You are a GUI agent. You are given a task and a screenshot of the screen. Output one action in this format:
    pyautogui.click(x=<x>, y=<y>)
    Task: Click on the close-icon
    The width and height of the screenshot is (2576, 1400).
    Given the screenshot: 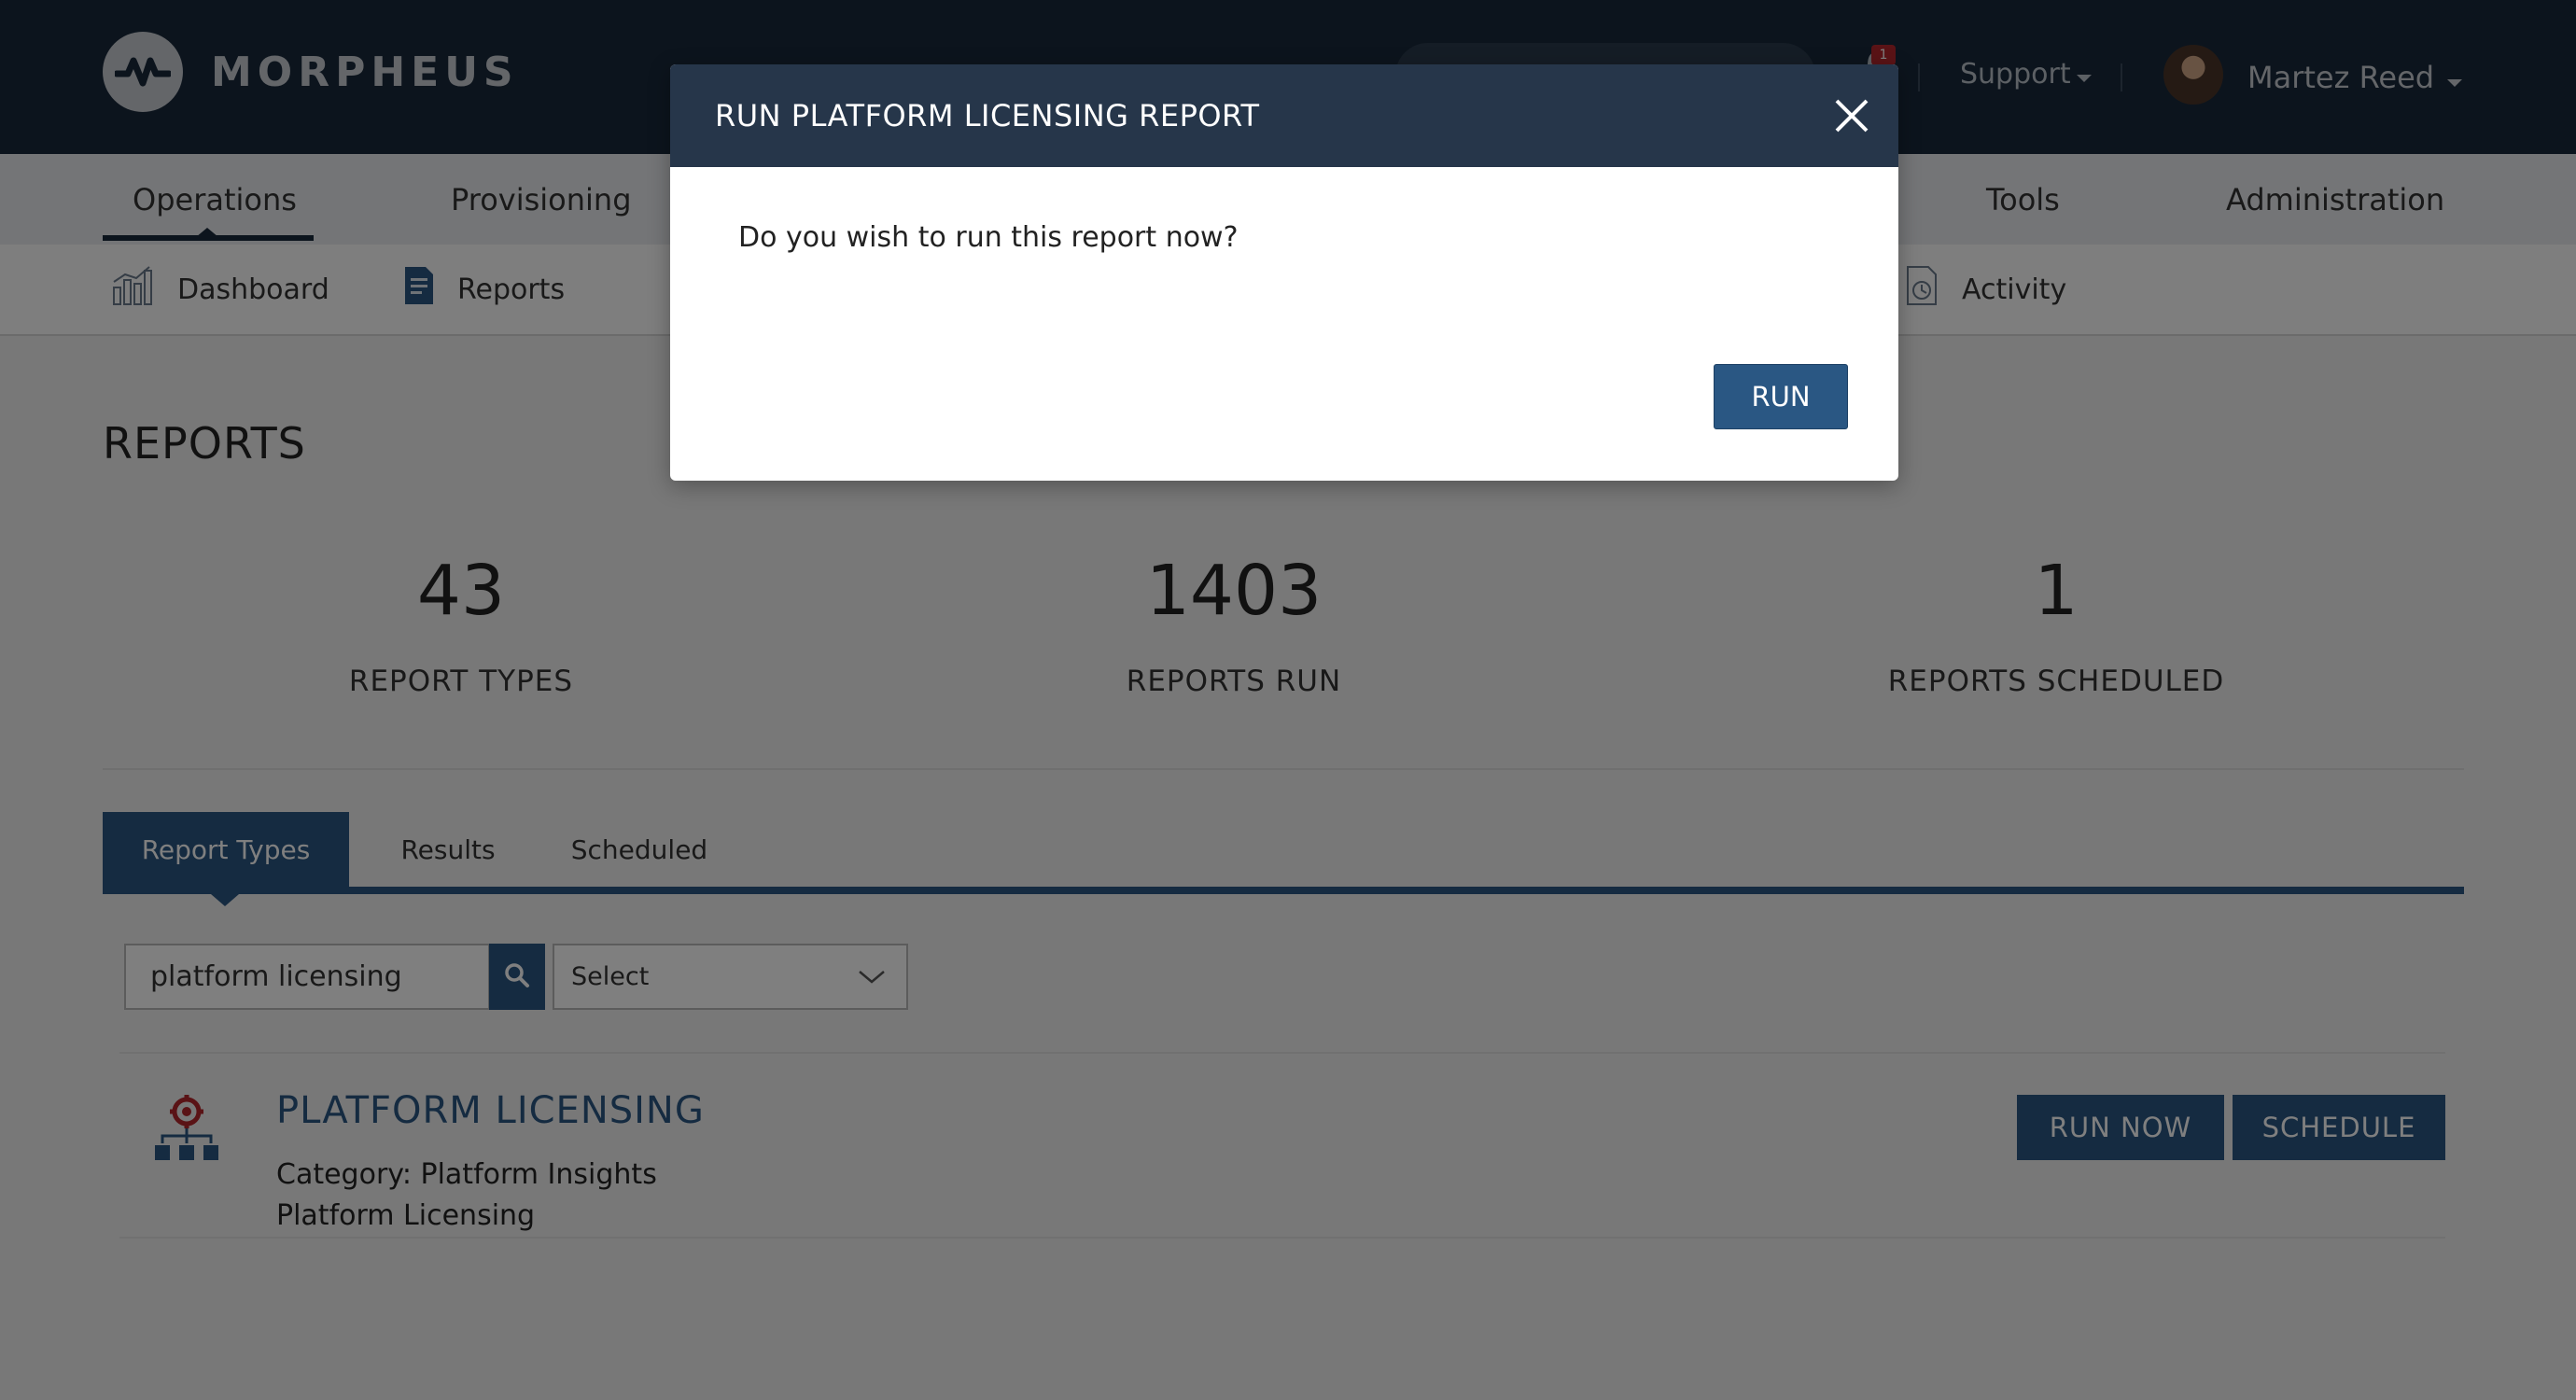 What is the action you would take?
    pyautogui.click(x=1851, y=115)
    